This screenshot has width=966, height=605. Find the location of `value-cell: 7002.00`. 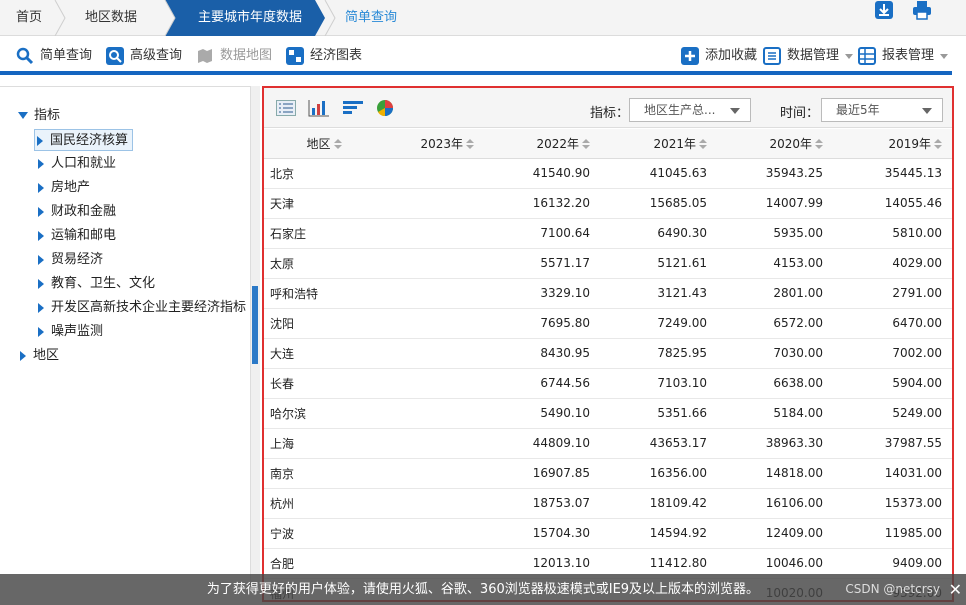

value-cell: 7002.00 is located at coordinates (892, 353).